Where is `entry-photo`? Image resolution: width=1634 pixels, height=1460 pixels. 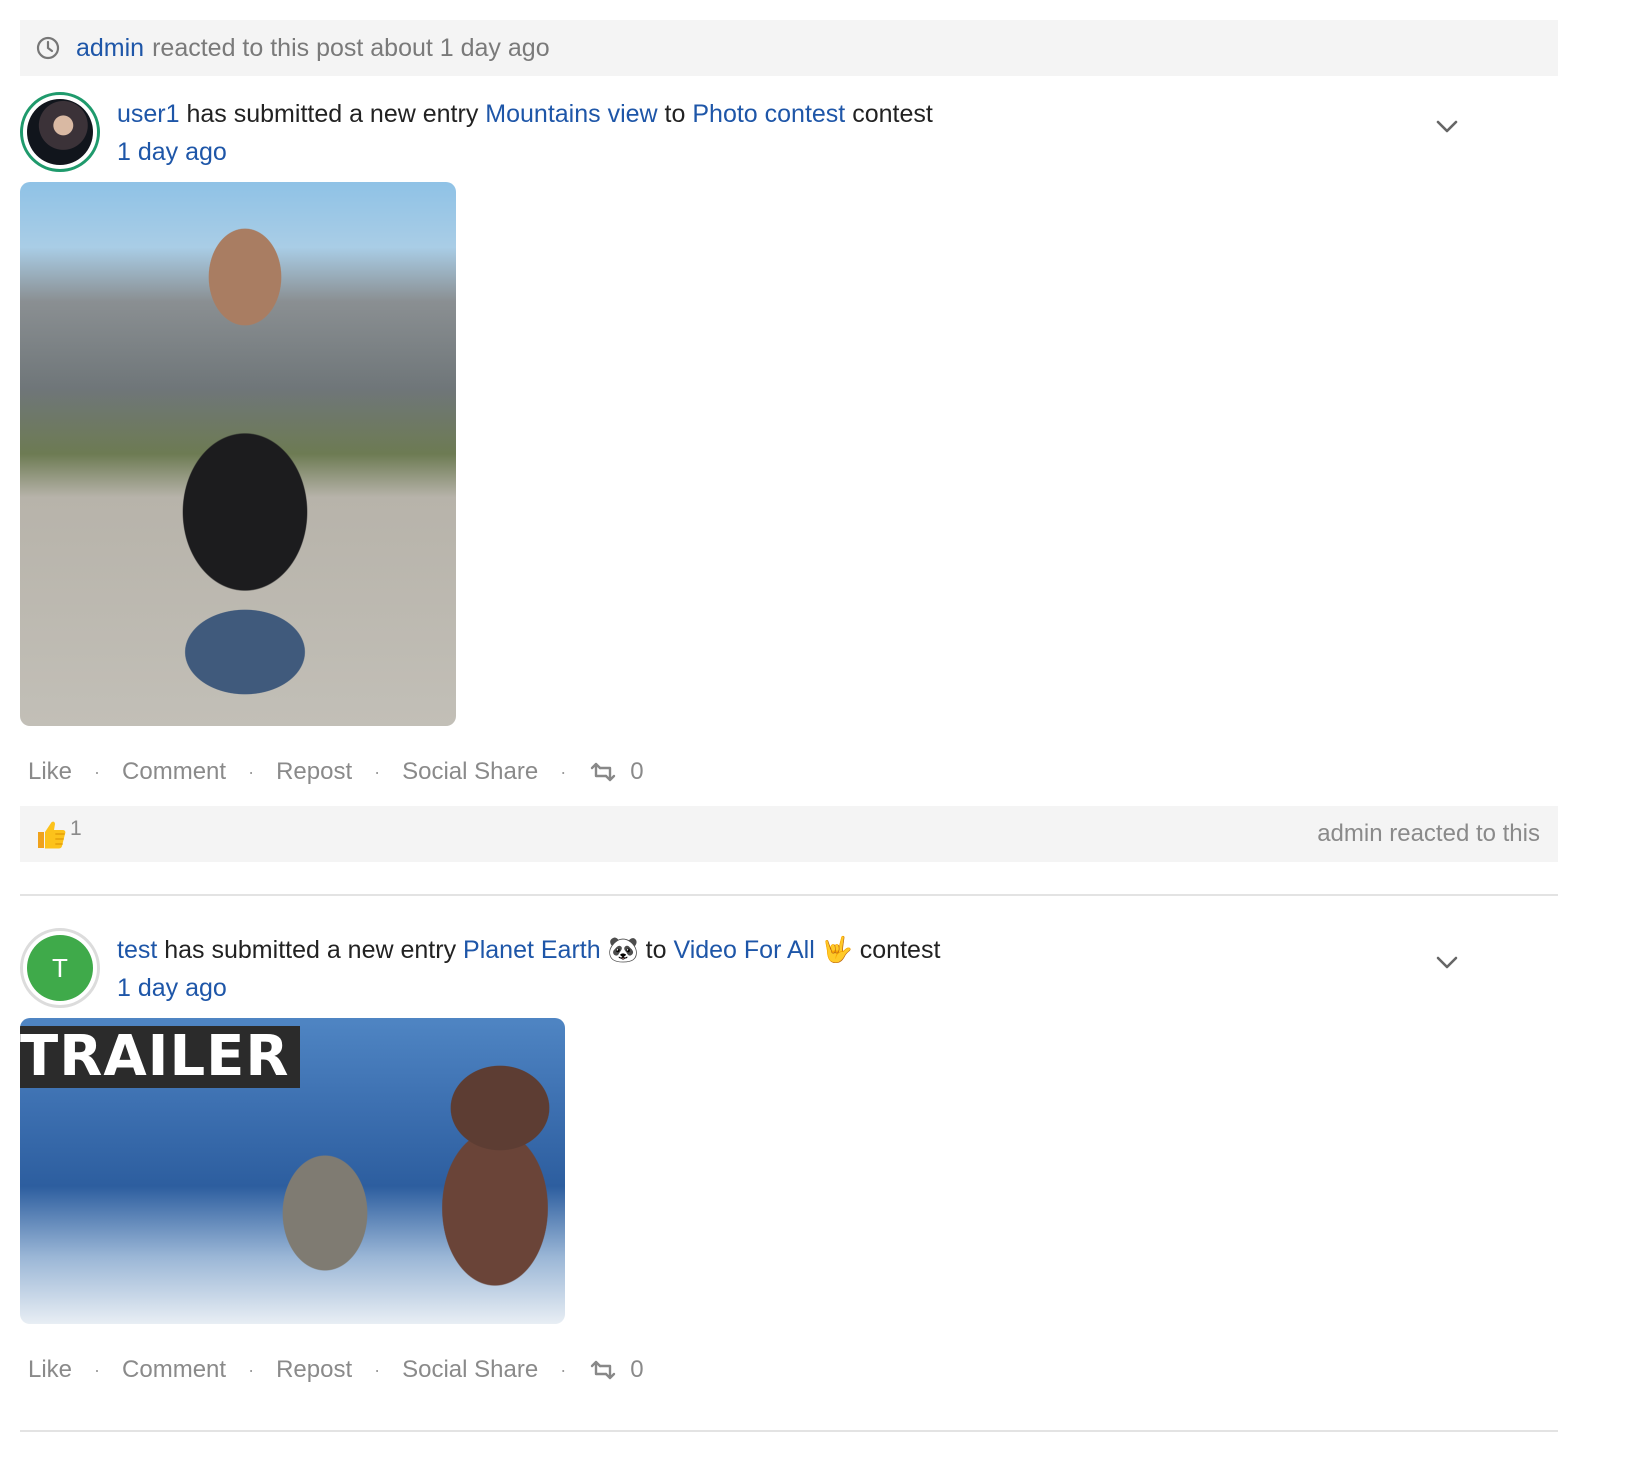
entry-photo is located at coordinates (238, 454).